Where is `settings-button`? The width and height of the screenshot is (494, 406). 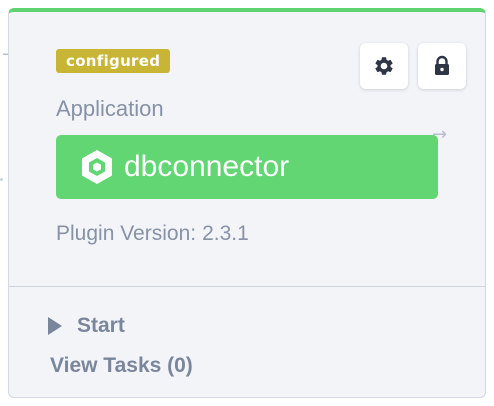
settings-button is located at coordinates (384, 66).